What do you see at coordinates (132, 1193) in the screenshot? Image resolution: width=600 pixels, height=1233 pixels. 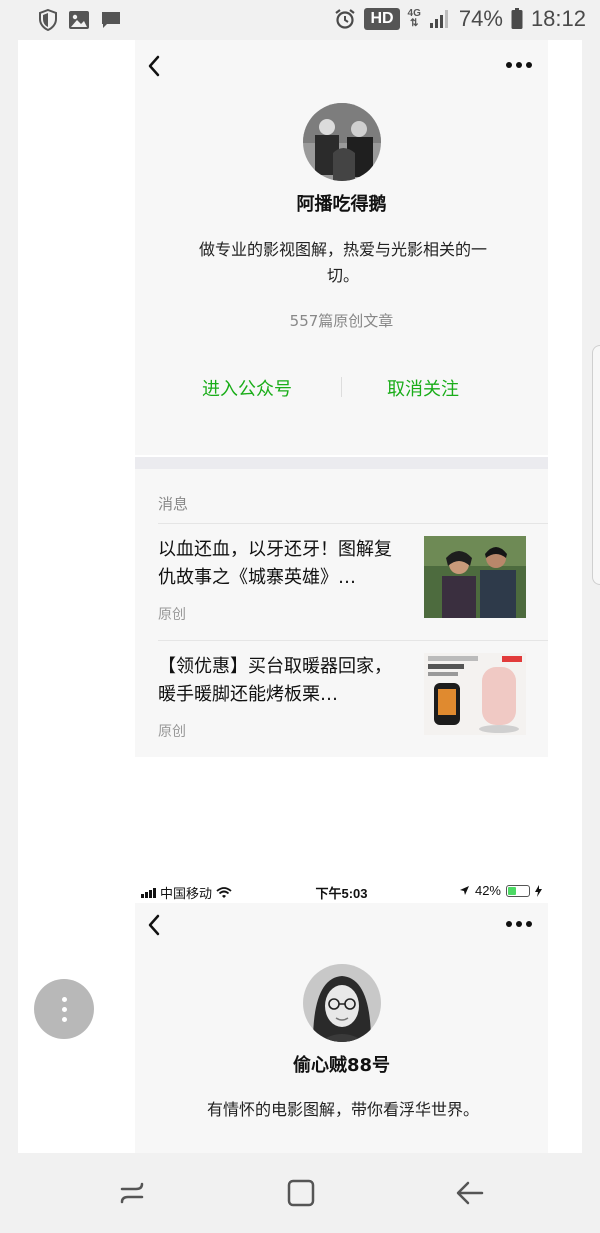 I see `recent-apps-icon` at bounding box center [132, 1193].